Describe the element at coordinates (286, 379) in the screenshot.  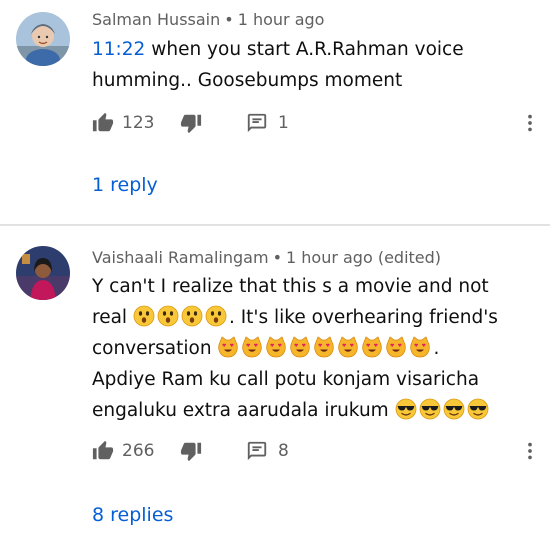
I see `comment-text-line: Apdiye Ram ku call potu konjam visaricha` at that location.